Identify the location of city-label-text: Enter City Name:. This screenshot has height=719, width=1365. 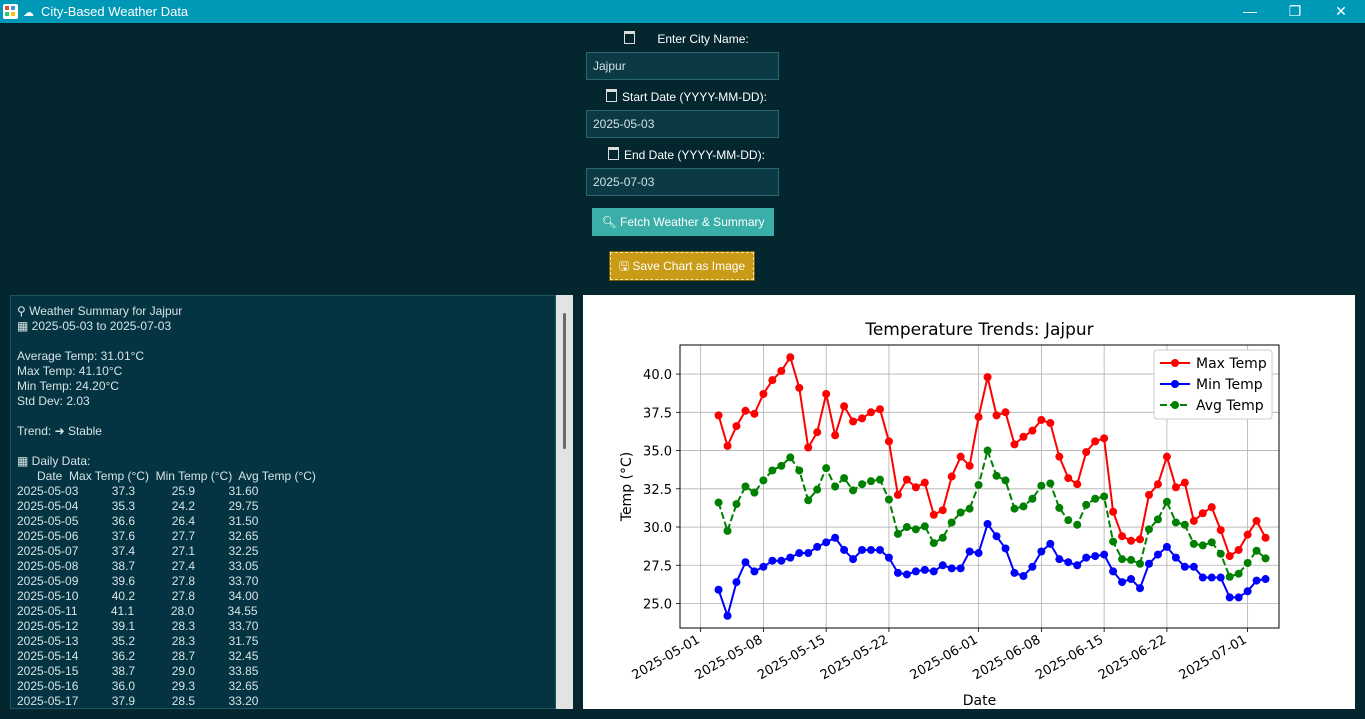
(703, 39).